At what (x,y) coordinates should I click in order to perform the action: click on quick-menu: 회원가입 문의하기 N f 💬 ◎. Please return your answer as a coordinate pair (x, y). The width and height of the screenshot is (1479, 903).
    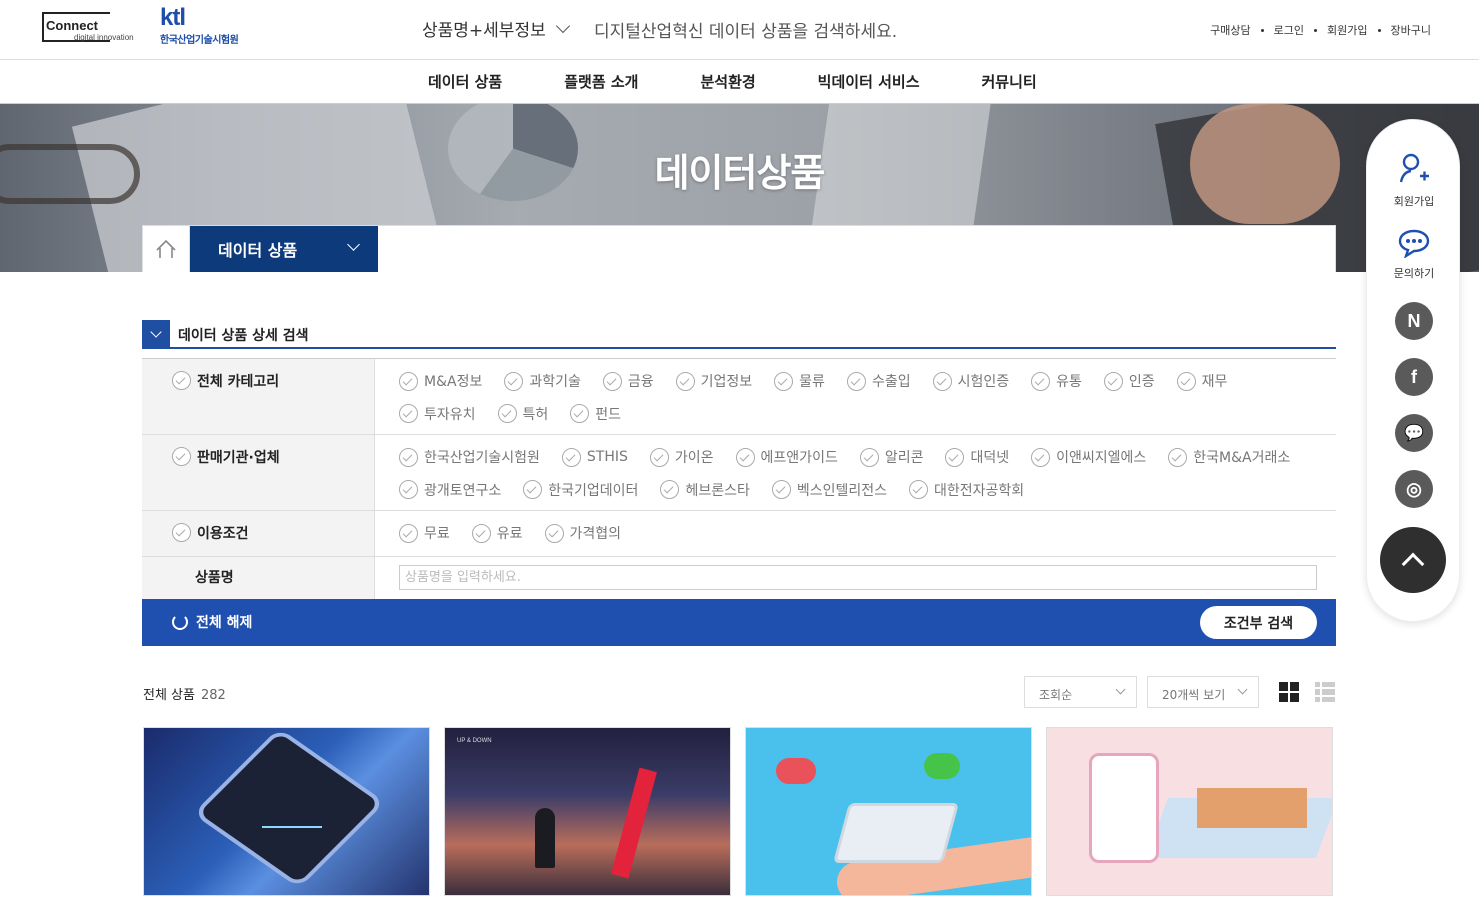
    Looking at the image, I should click on (1413, 370).